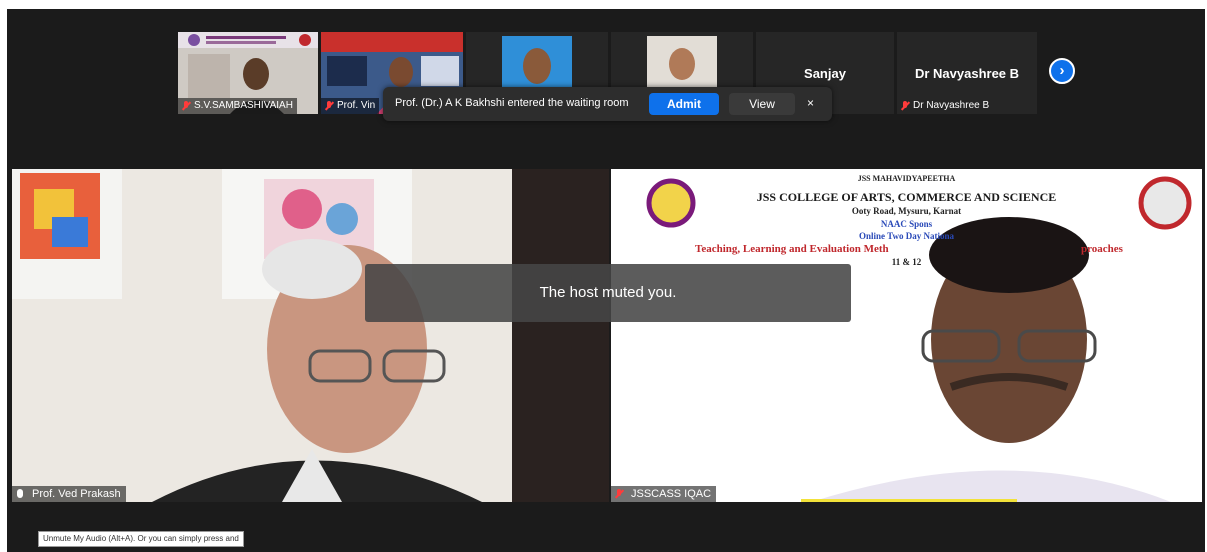 The height and width of the screenshot is (552, 1207). Describe the element at coordinates (906, 178) in the screenshot. I see `banner-line-1: JSS MAHAVIDYAPEETHA` at that location.